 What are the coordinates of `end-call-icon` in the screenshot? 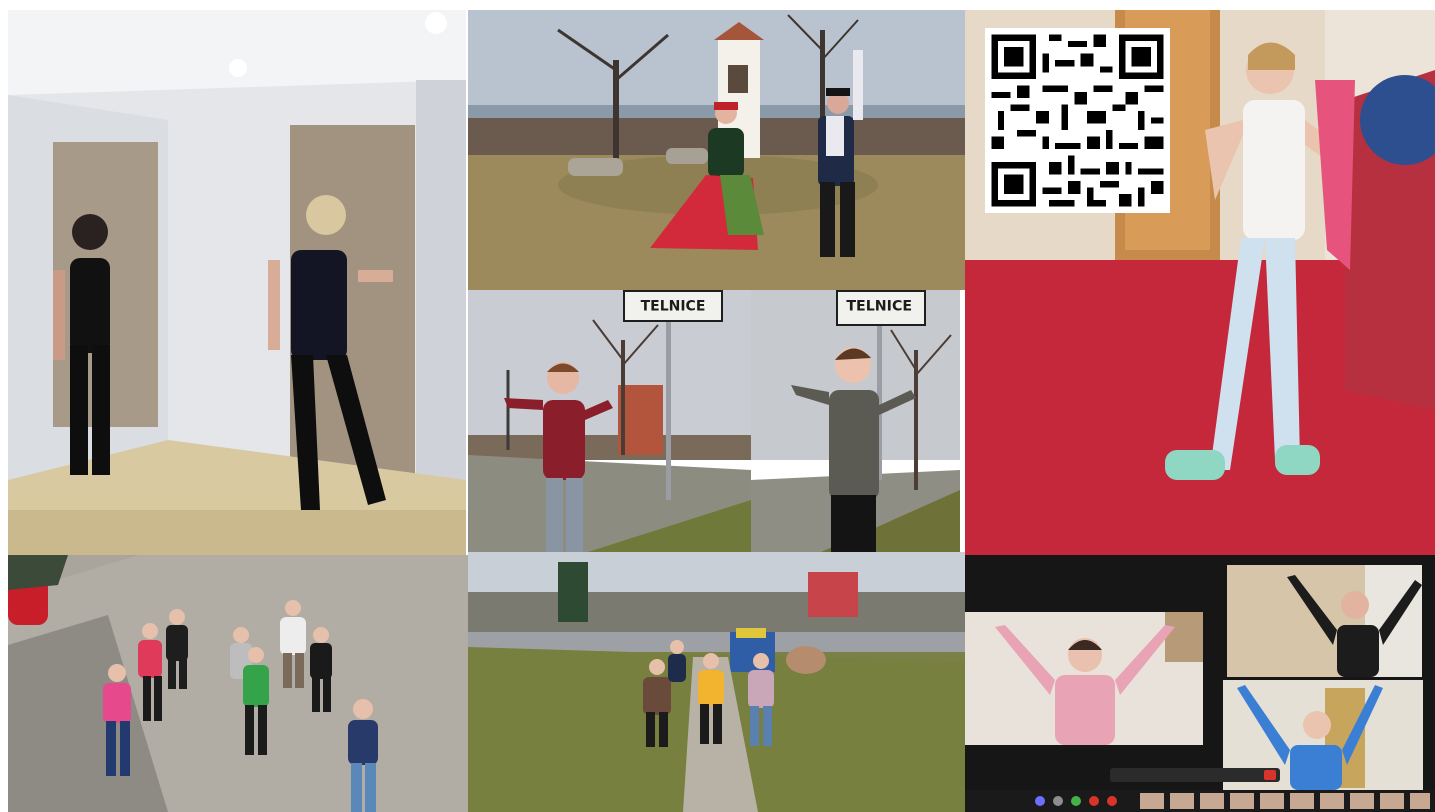 It's located at (1270, 775).